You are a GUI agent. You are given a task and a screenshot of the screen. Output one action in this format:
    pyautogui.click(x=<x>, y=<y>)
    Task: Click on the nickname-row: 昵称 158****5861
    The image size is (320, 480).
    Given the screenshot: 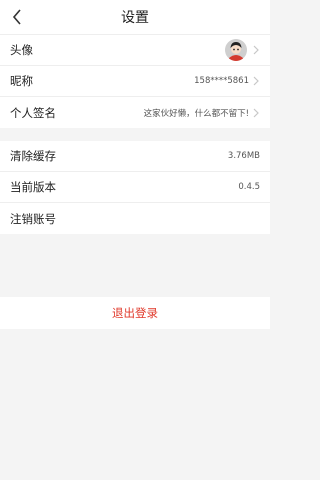 What is the action you would take?
    pyautogui.click(x=135, y=81)
    